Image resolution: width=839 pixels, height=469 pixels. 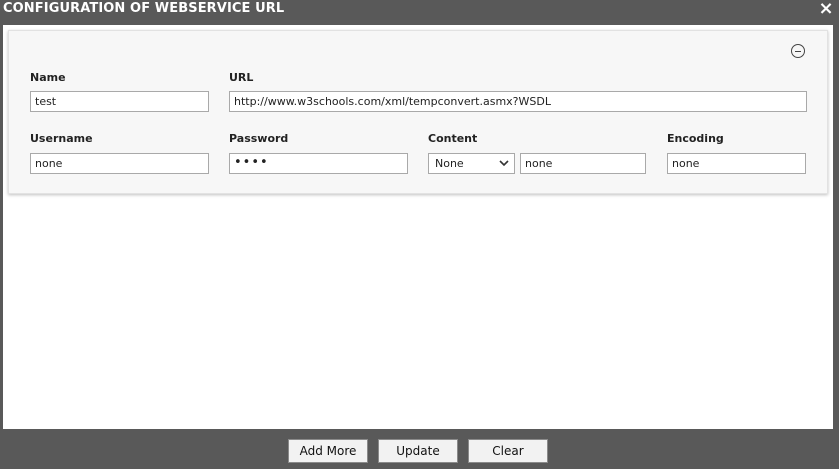 I want to click on content-label: Content, so click(x=453, y=138).